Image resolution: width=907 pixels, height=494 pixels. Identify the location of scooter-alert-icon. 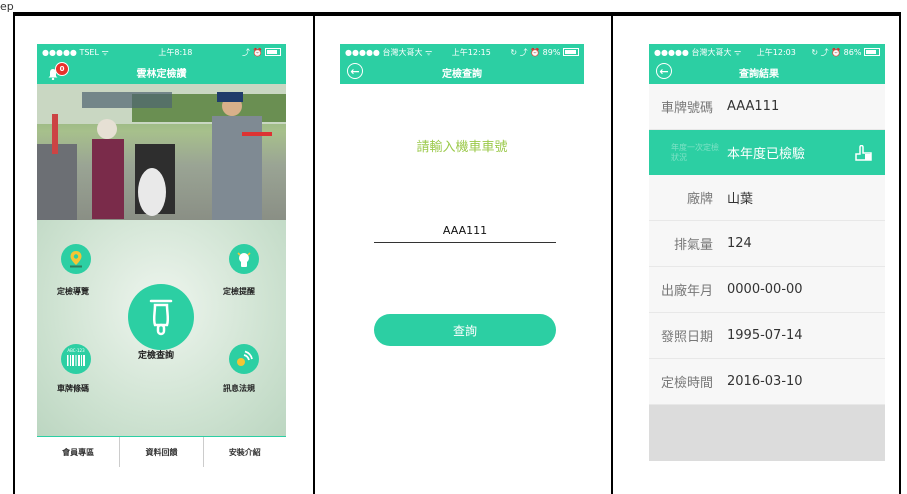
(244, 259).